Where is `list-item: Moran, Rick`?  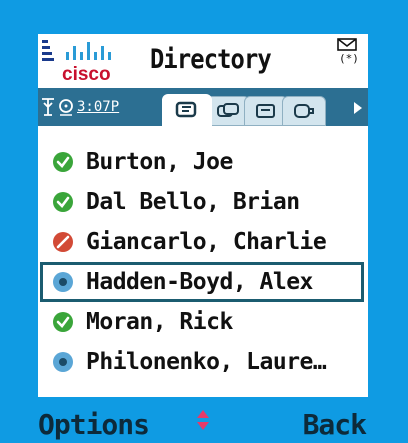
list-item: Moran, Rick is located at coordinates (202, 322).